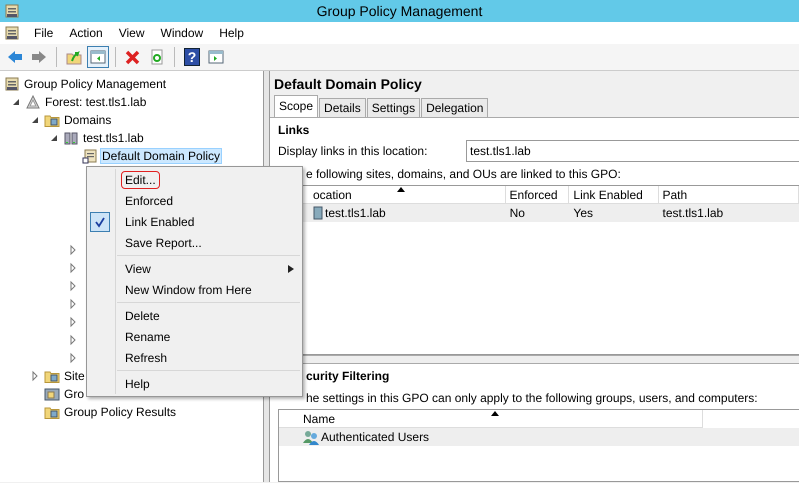 The image size is (799, 483). Describe the element at coordinates (347, 376) in the screenshot. I see `section-heading: curity Filtering` at that location.